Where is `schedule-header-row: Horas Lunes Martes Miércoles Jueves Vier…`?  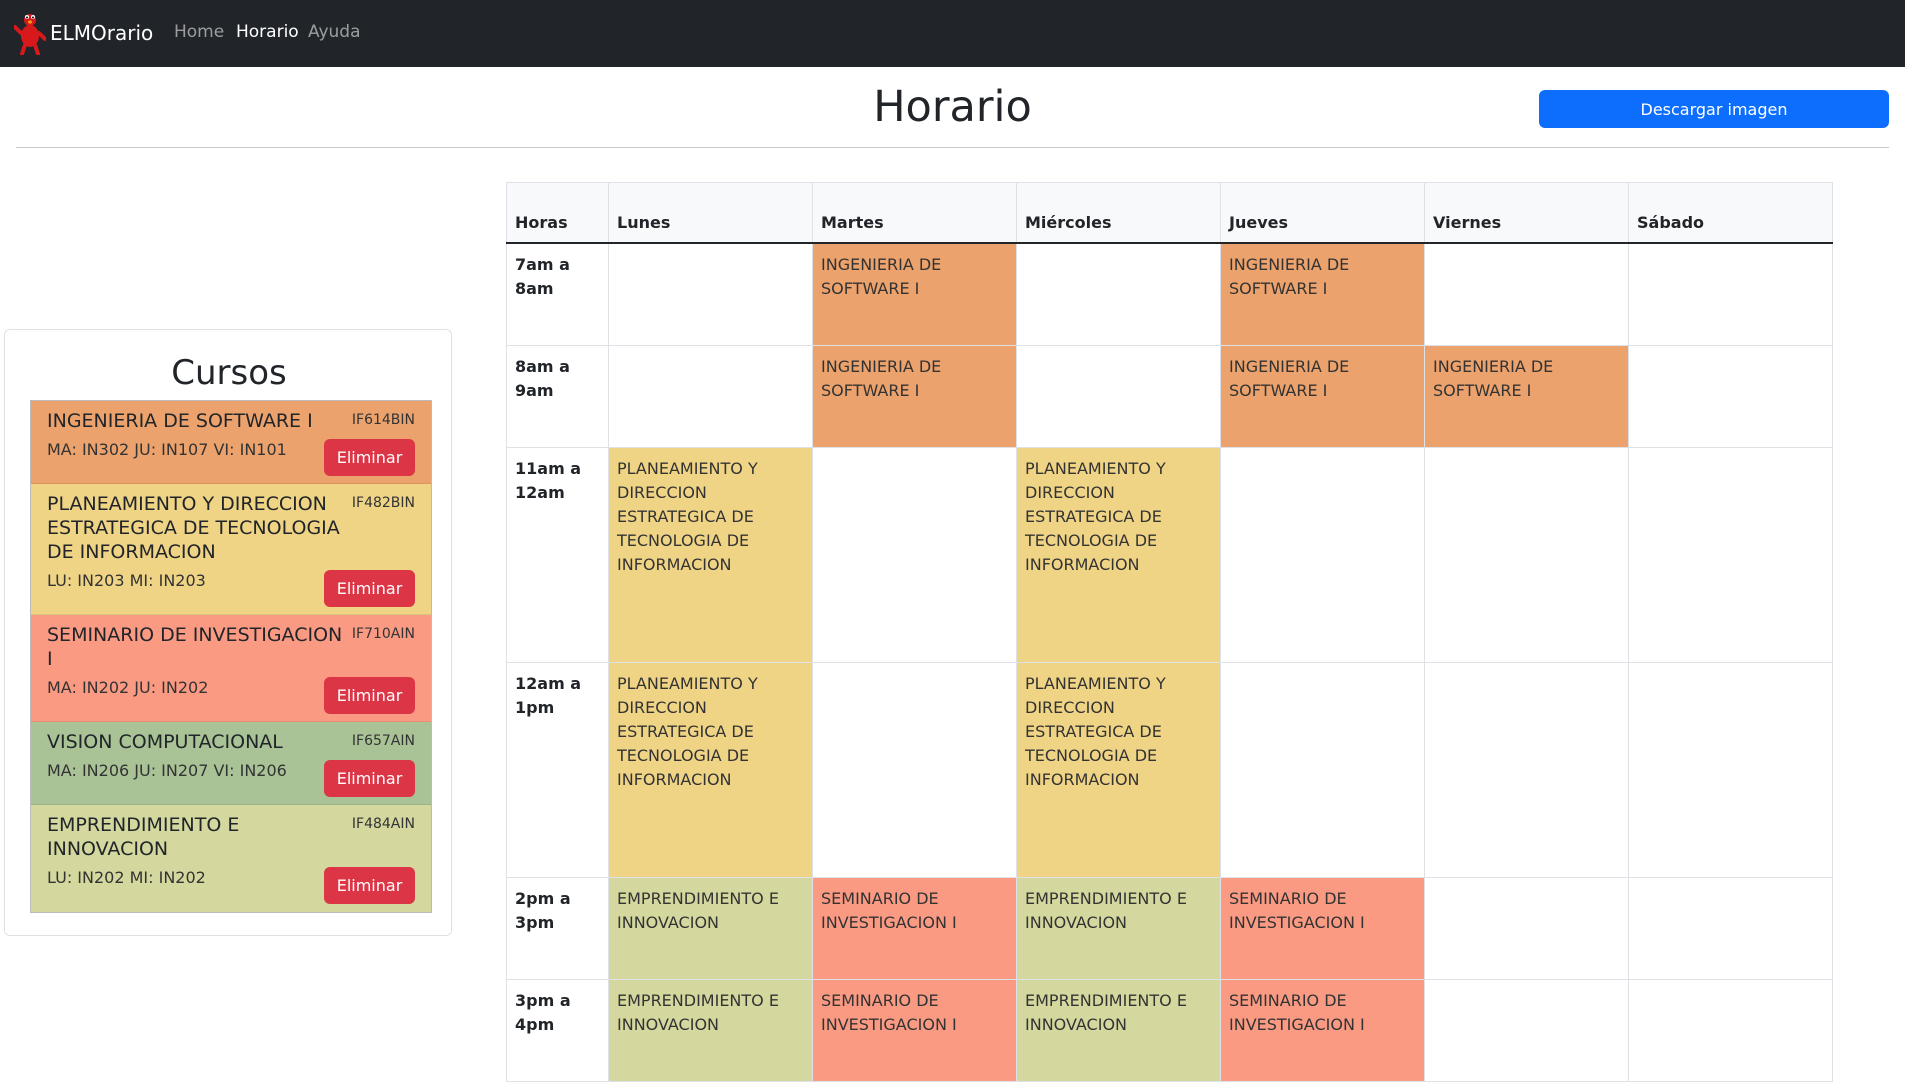
schedule-header-row: Horas Lunes Martes Miércoles Jueves Vier… is located at coordinates (1169, 213).